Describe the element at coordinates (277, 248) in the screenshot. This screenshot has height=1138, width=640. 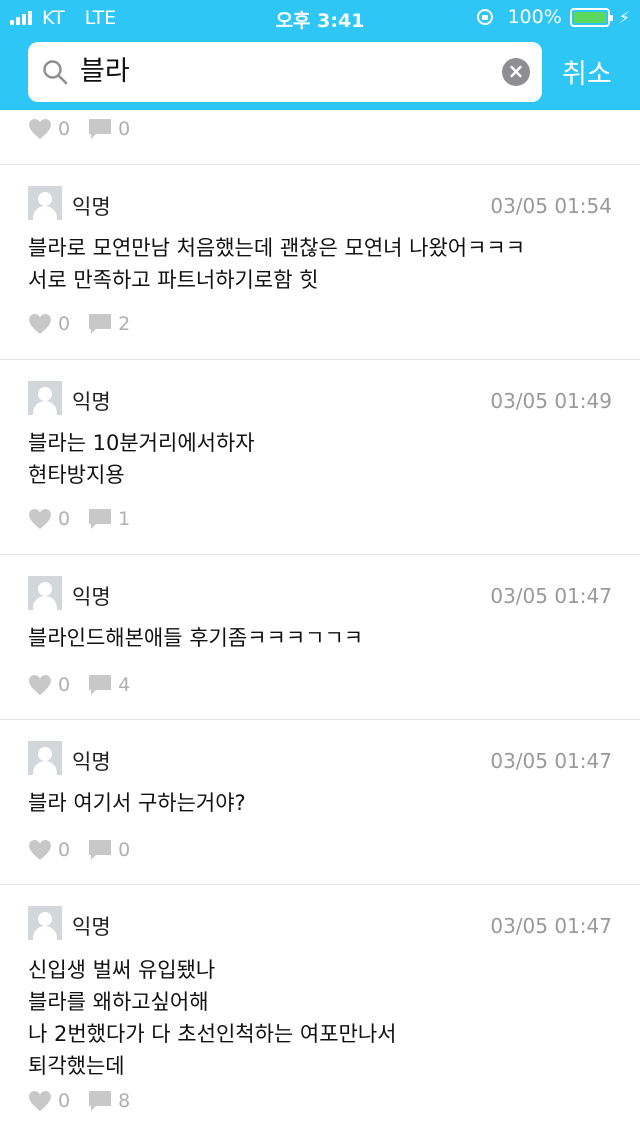
I see `post-line: 블라로 모연만남 처음했는데 괜찮은 모연녀 나왔어ㅋㅋㅋ` at that location.